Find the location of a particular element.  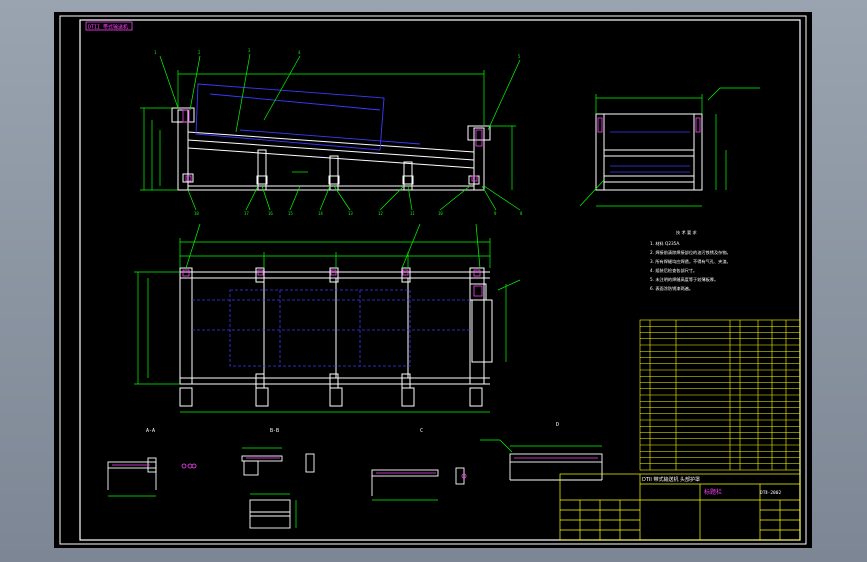

svg-text: 10 is located at coordinates (440, 213).